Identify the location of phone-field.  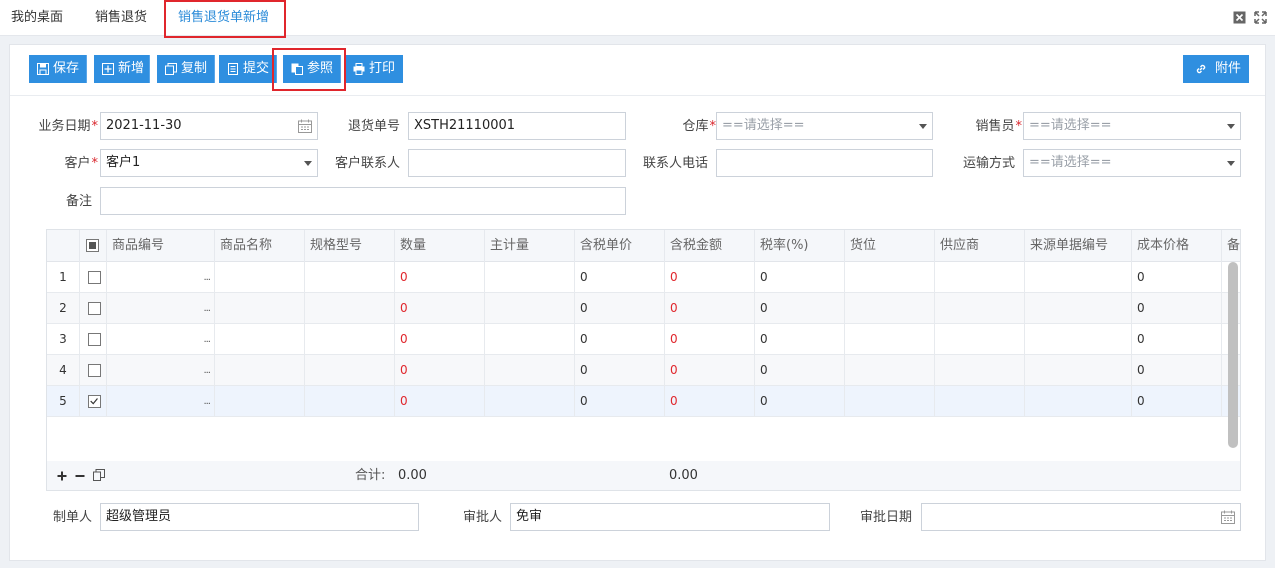
(824, 163).